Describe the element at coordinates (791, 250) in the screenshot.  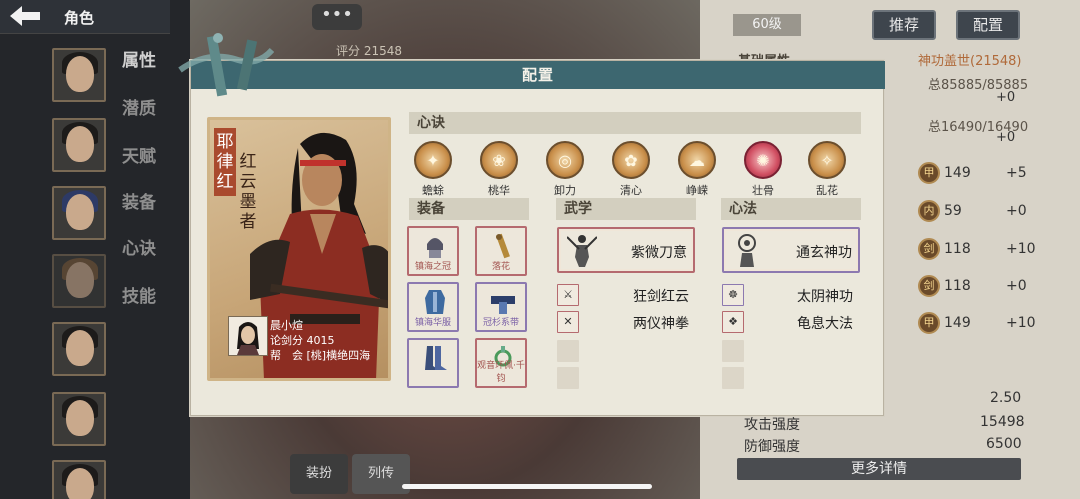
I see `mind-main-skill: 通玄神功` at that location.